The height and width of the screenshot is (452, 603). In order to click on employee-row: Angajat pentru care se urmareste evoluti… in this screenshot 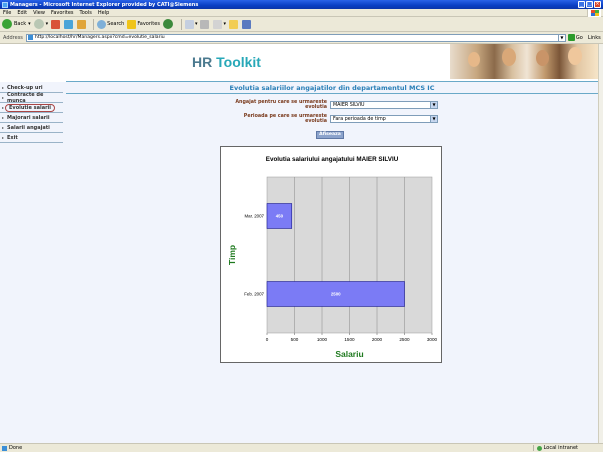, I will do `click(332, 105)`.